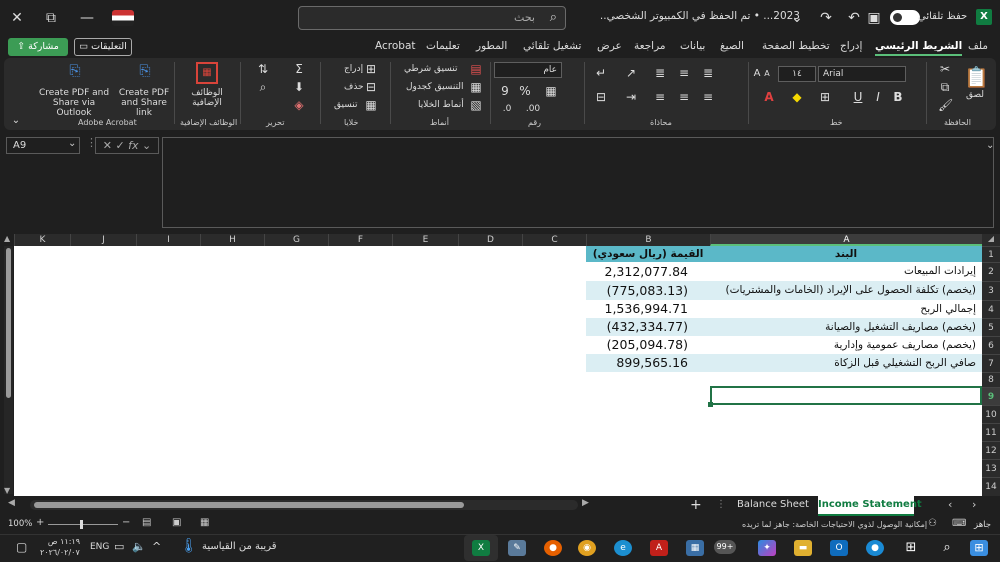 The image size is (1000, 562). Describe the element at coordinates (631, 73) in the screenshot. I see `orientation-icon: ↗` at that location.